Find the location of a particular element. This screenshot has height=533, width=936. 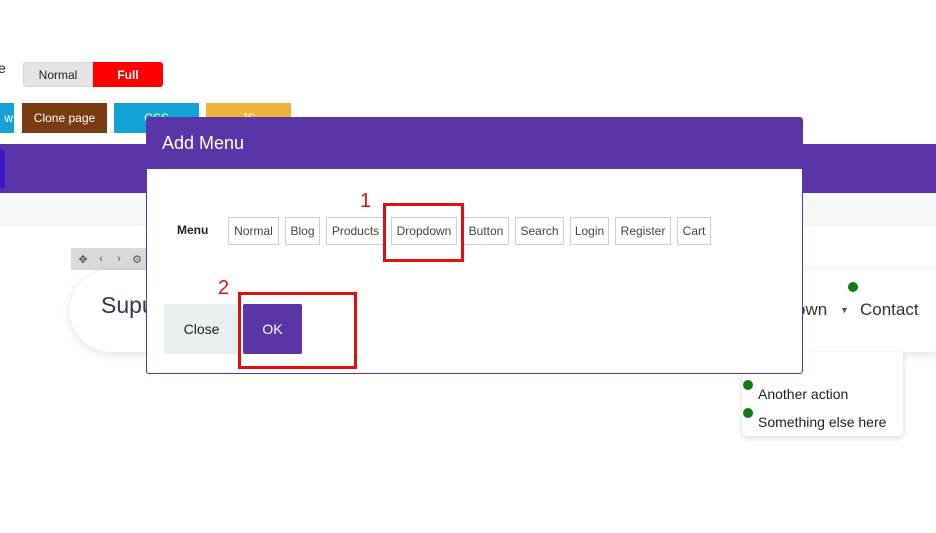

annotation-step1: 1 is located at coordinates (366, 201).